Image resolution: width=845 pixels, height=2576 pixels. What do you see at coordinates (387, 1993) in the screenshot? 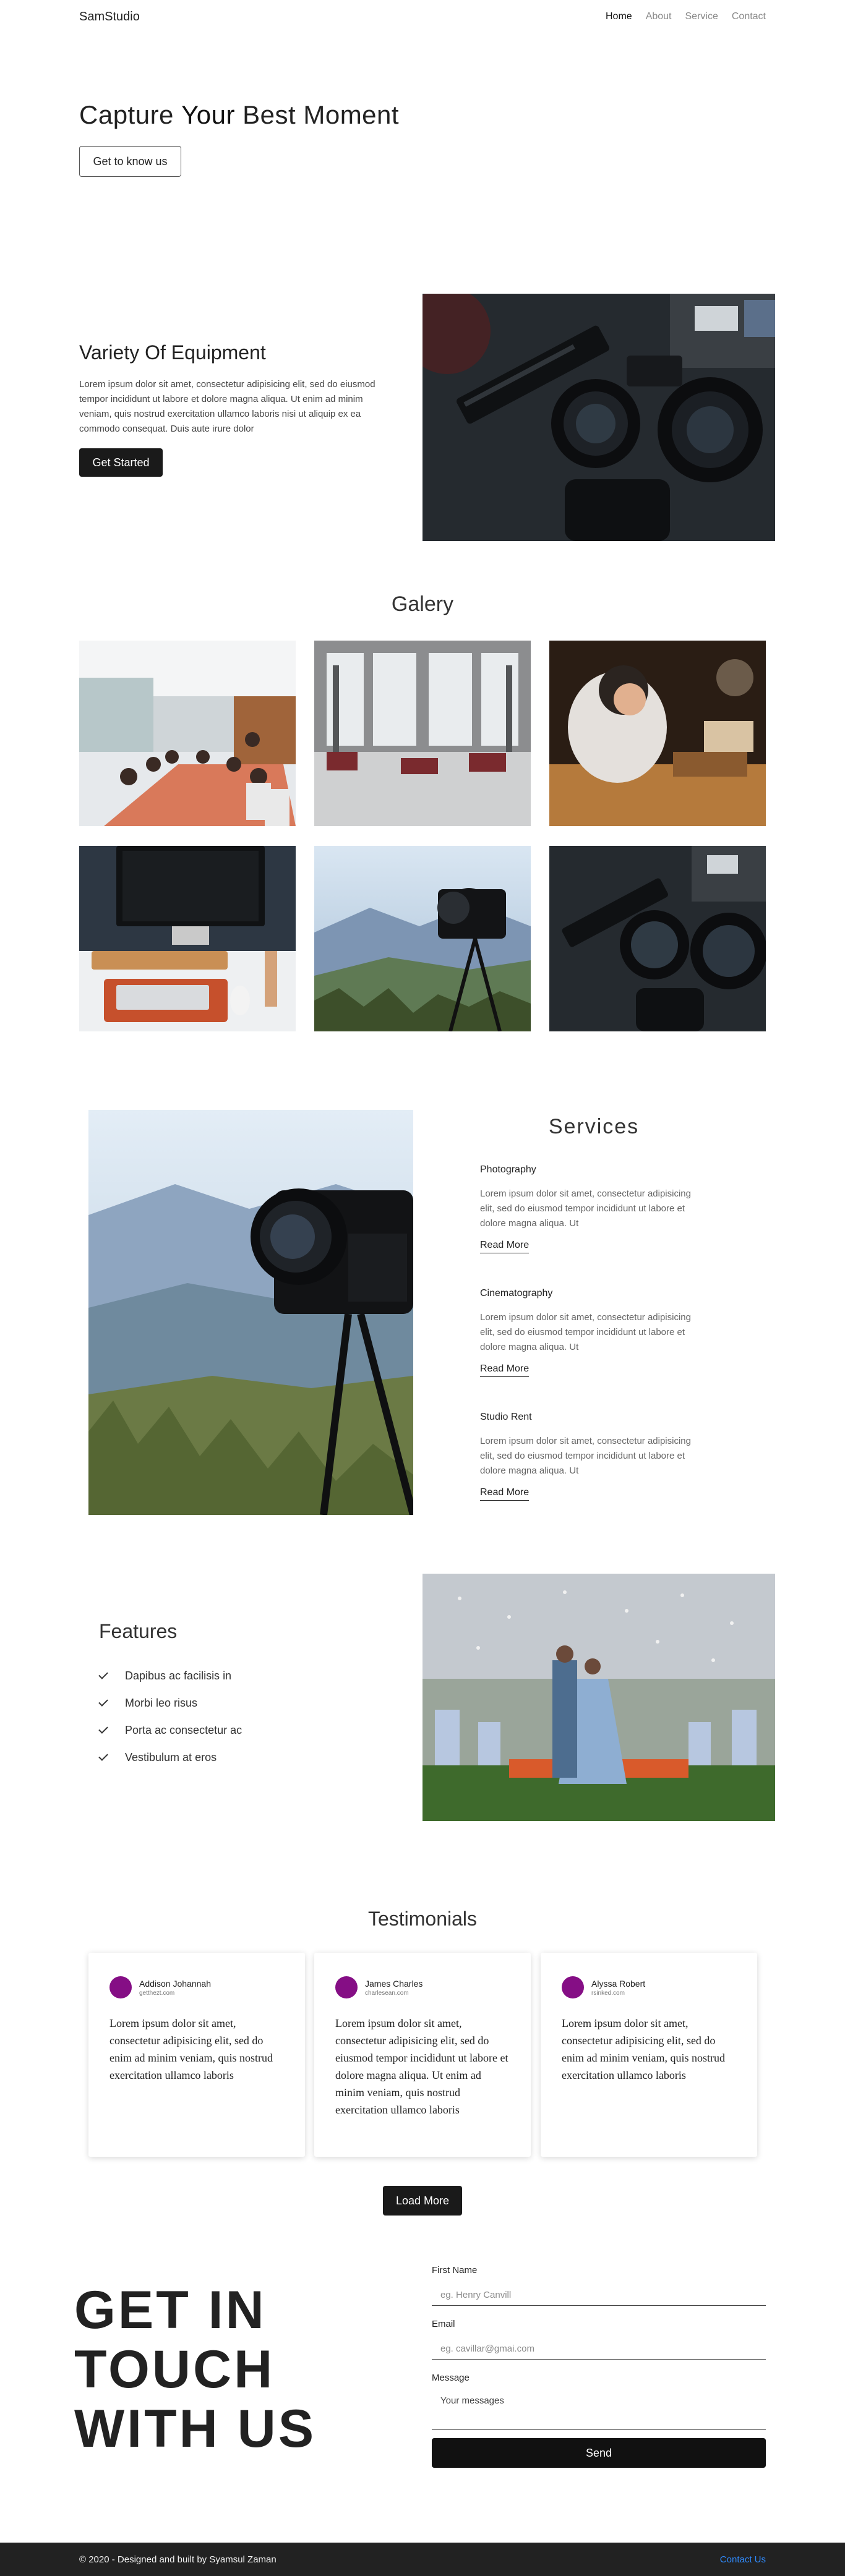
I see `testimonial-email: charlesean.com` at bounding box center [387, 1993].